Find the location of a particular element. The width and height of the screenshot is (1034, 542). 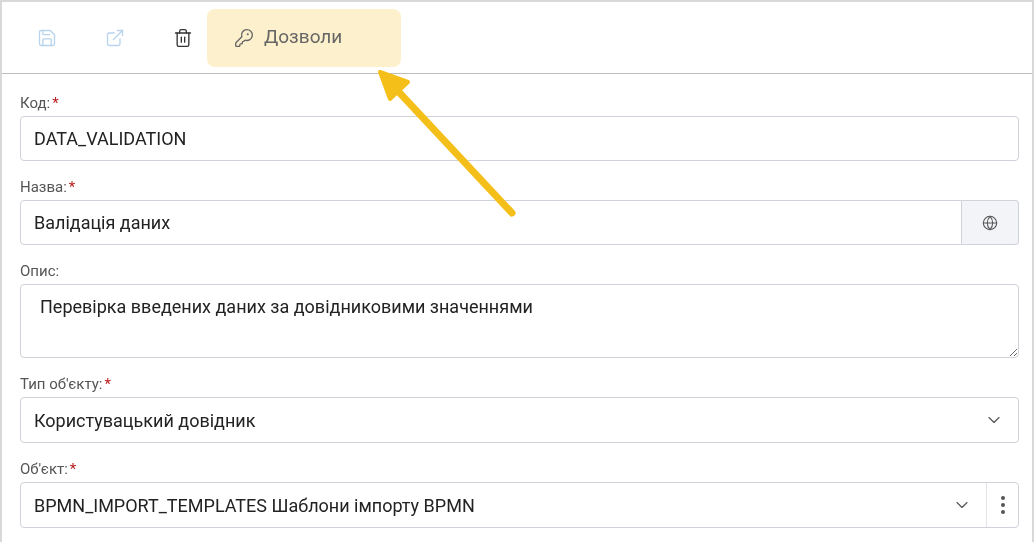

field-label: Код: is located at coordinates (35, 103).